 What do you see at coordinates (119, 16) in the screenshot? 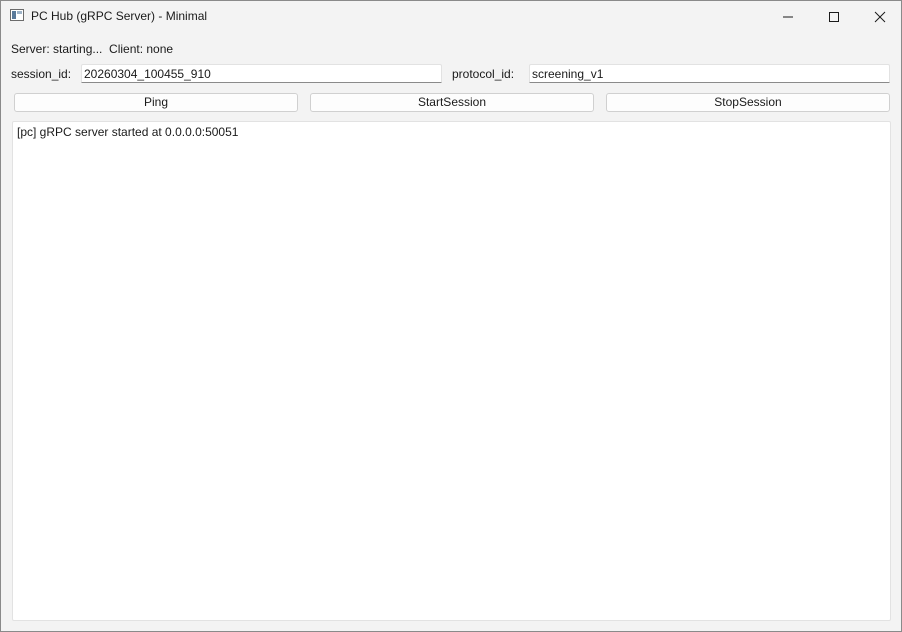
I see `window-title: PC Hub (gRPC Server) - Minimal` at bounding box center [119, 16].